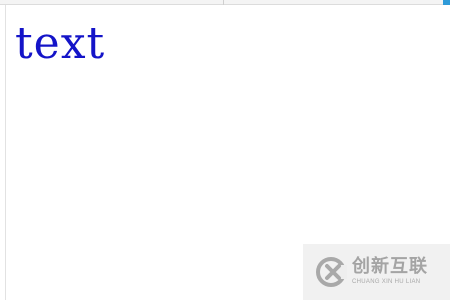 The width and height of the screenshot is (450, 300). I want to click on toolbar-divider, so click(223, 2).